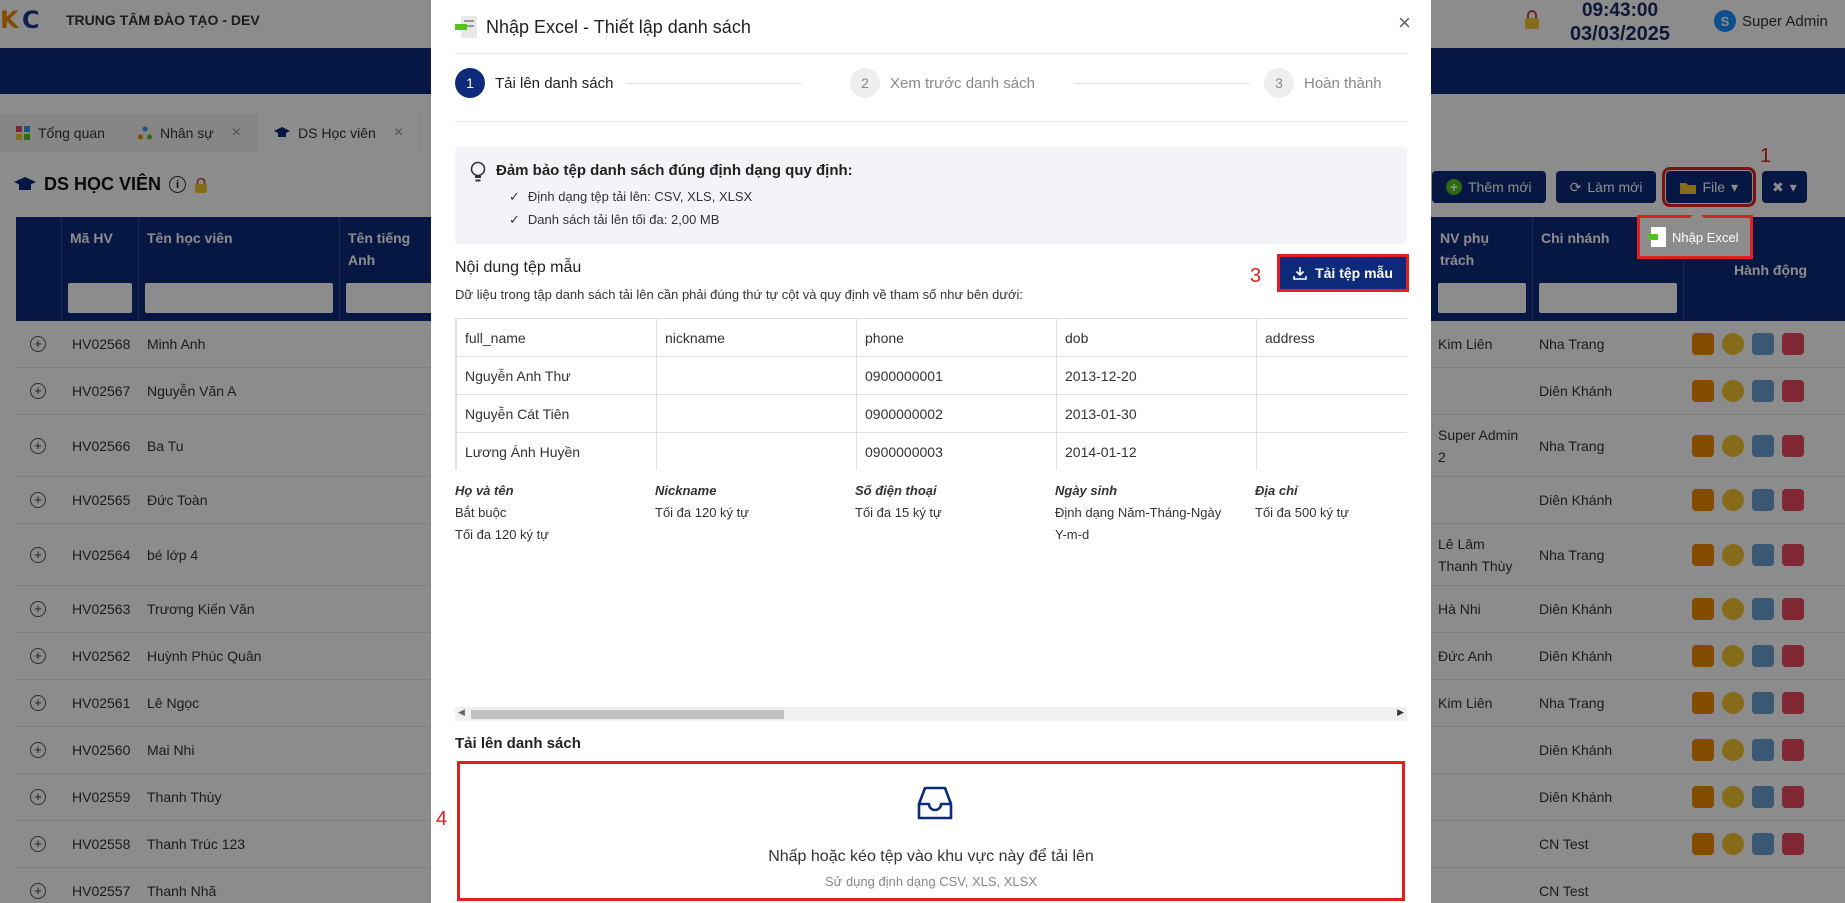  I want to click on requirement-line: Tối đa 500 ký tự, so click(1302, 512).